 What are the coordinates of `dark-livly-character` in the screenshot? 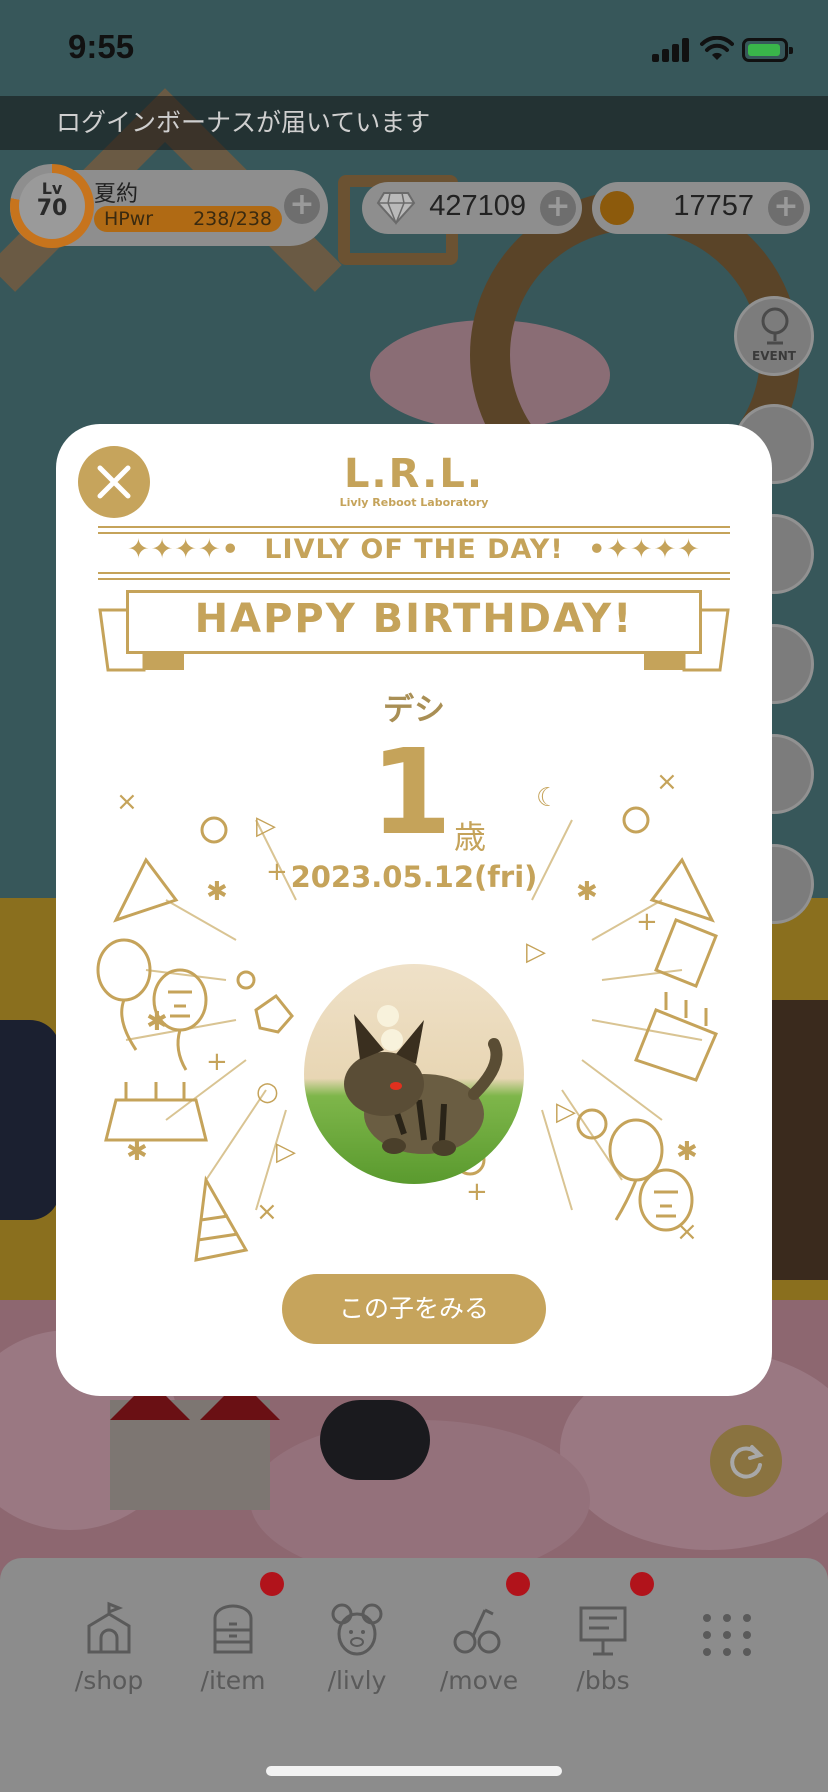 It's located at (375, 1440).